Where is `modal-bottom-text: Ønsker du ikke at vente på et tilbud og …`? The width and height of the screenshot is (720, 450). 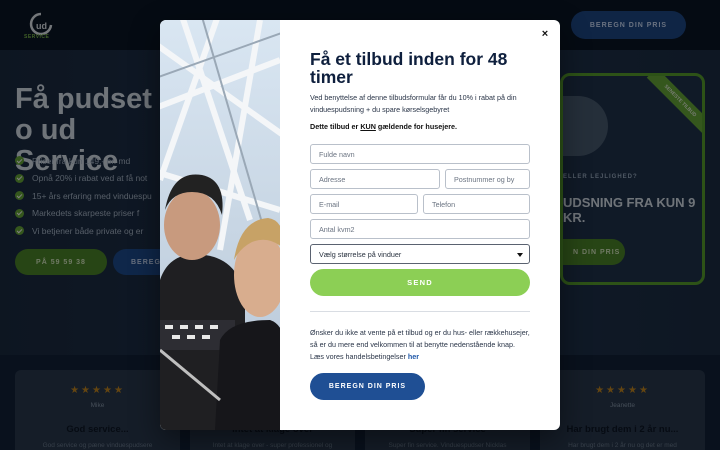
modal-bottom-text: Ønsker du ikke at vente på et tilbud og … is located at coordinates (420, 344).